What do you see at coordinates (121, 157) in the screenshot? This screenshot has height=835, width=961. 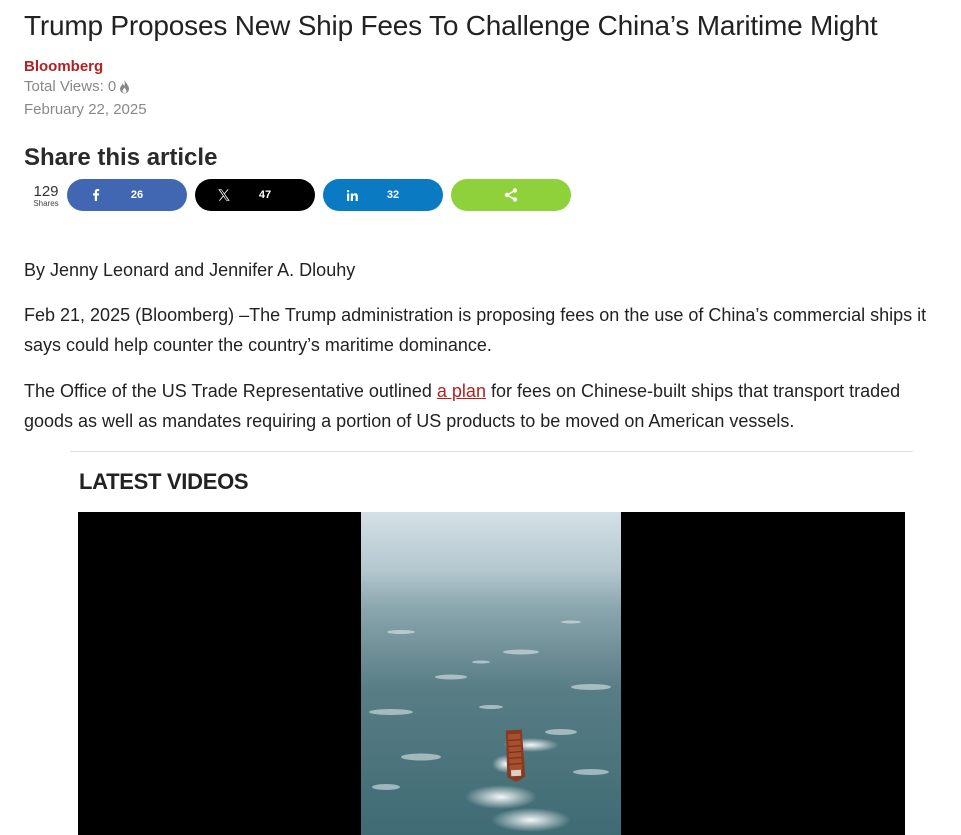 I see `share-heading: Share this article` at bounding box center [121, 157].